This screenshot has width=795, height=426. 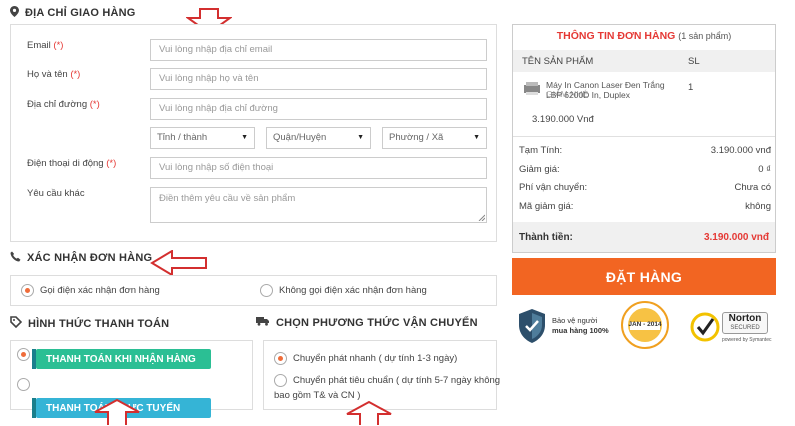 What do you see at coordinates (263, 322) in the screenshot?
I see `truck-icon` at bounding box center [263, 322].